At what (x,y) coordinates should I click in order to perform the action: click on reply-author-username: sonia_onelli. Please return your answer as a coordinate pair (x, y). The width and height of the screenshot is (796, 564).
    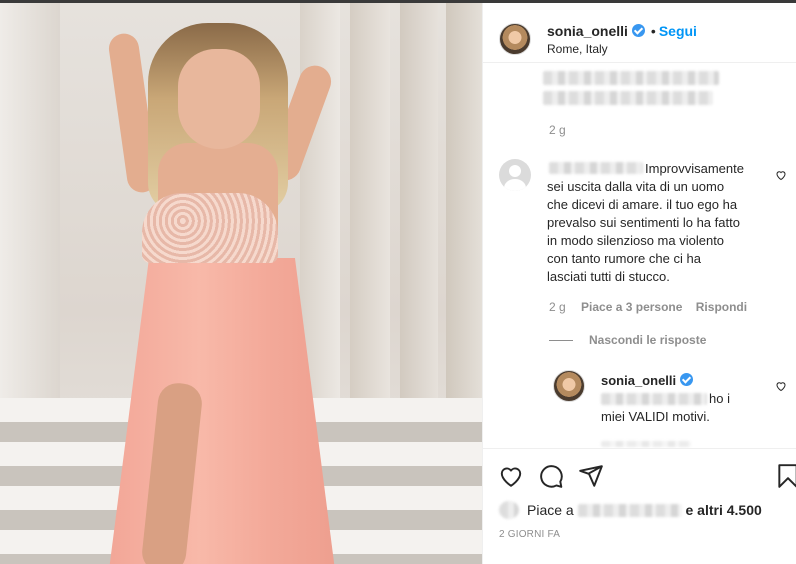
    Looking at the image, I should click on (638, 380).